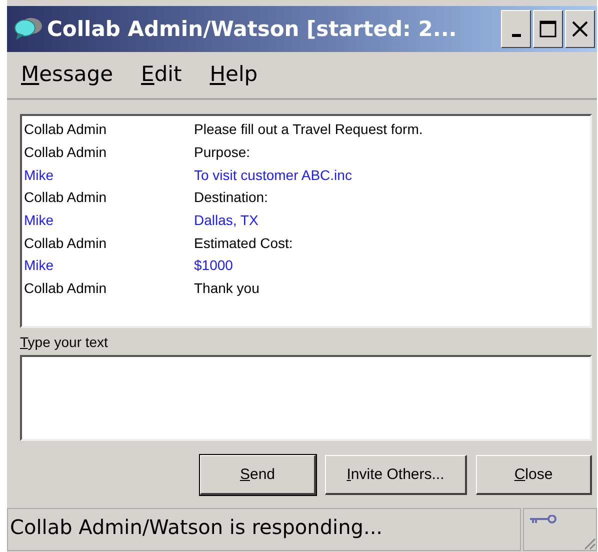 This screenshot has width=598, height=552. What do you see at coordinates (516, 29) in the screenshot?
I see `minimize-button` at bounding box center [516, 29].